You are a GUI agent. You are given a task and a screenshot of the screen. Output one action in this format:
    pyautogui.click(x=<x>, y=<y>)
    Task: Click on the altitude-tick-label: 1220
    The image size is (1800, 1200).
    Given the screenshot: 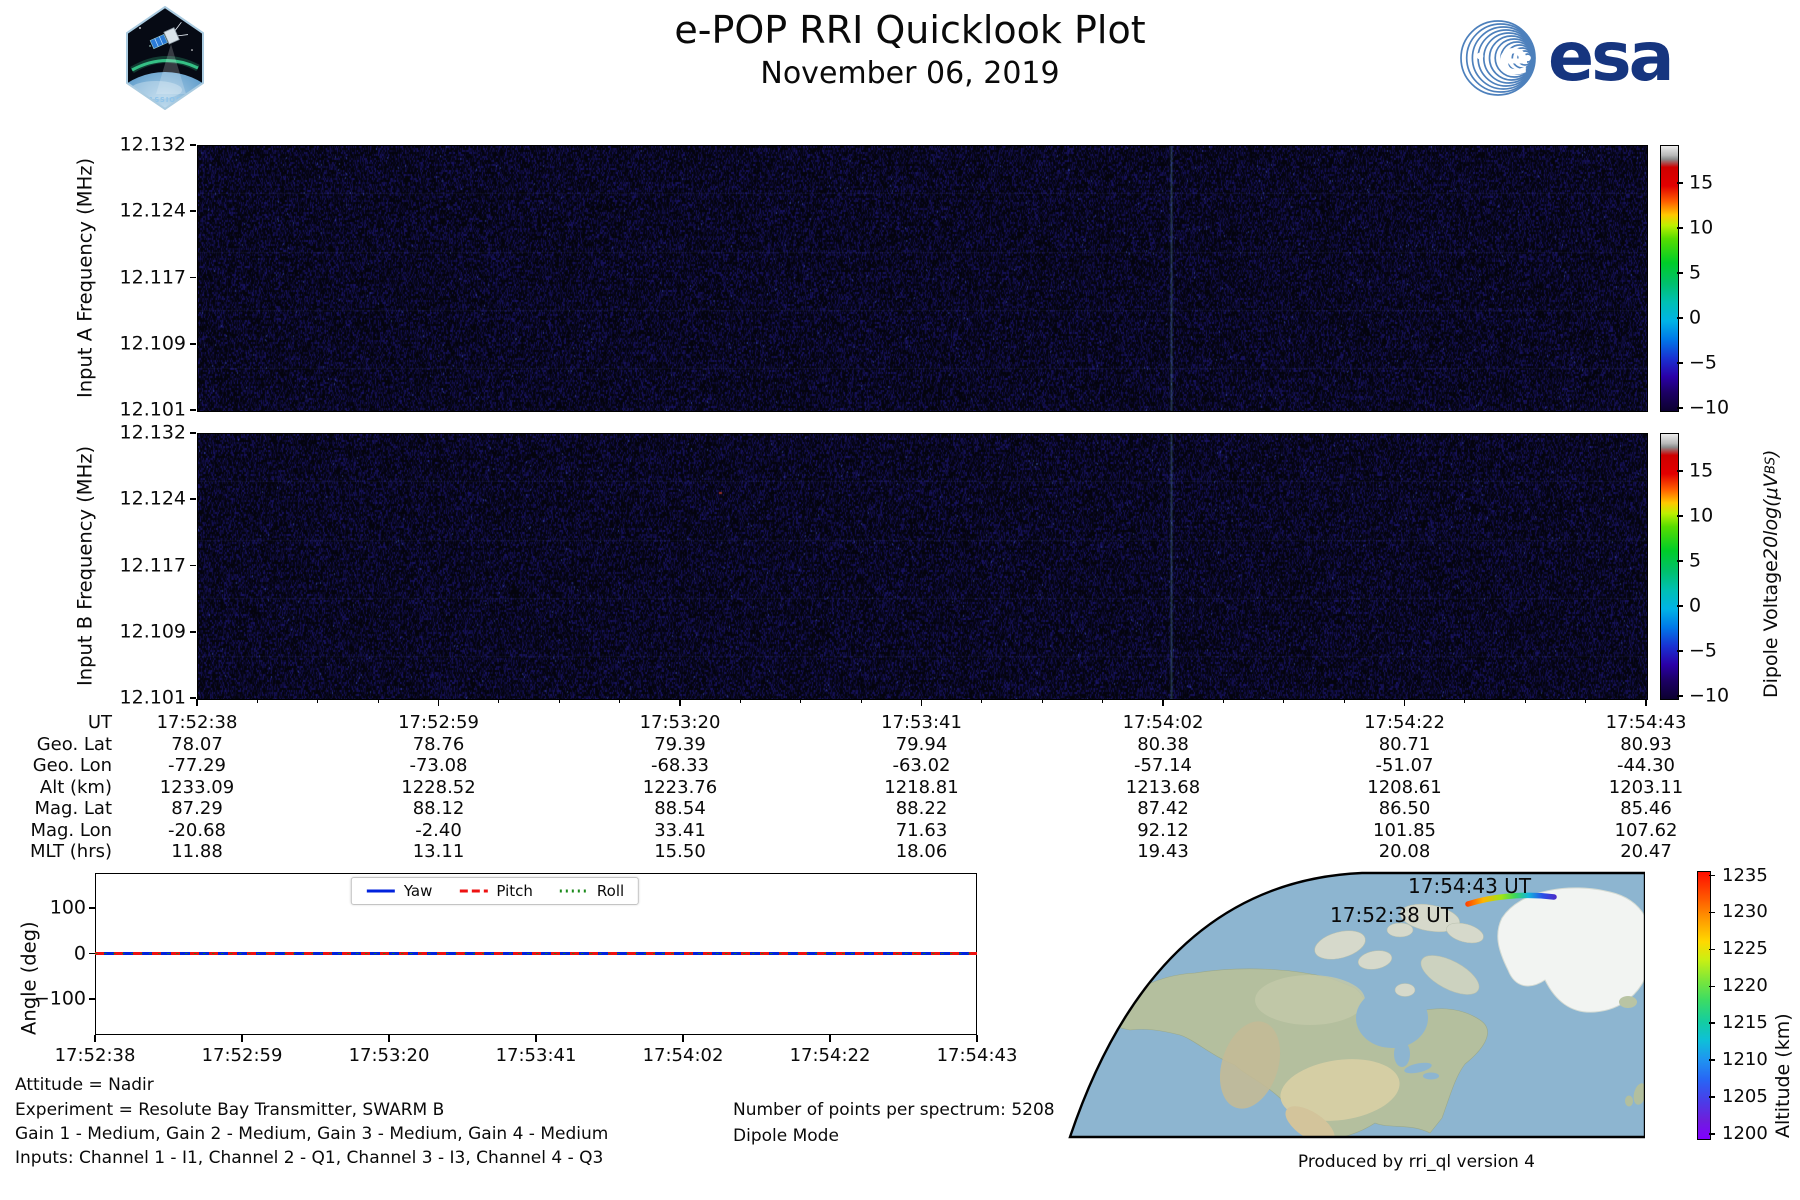 What is the action you would take?
    pyautogui.click(x=1745, y=986)
    